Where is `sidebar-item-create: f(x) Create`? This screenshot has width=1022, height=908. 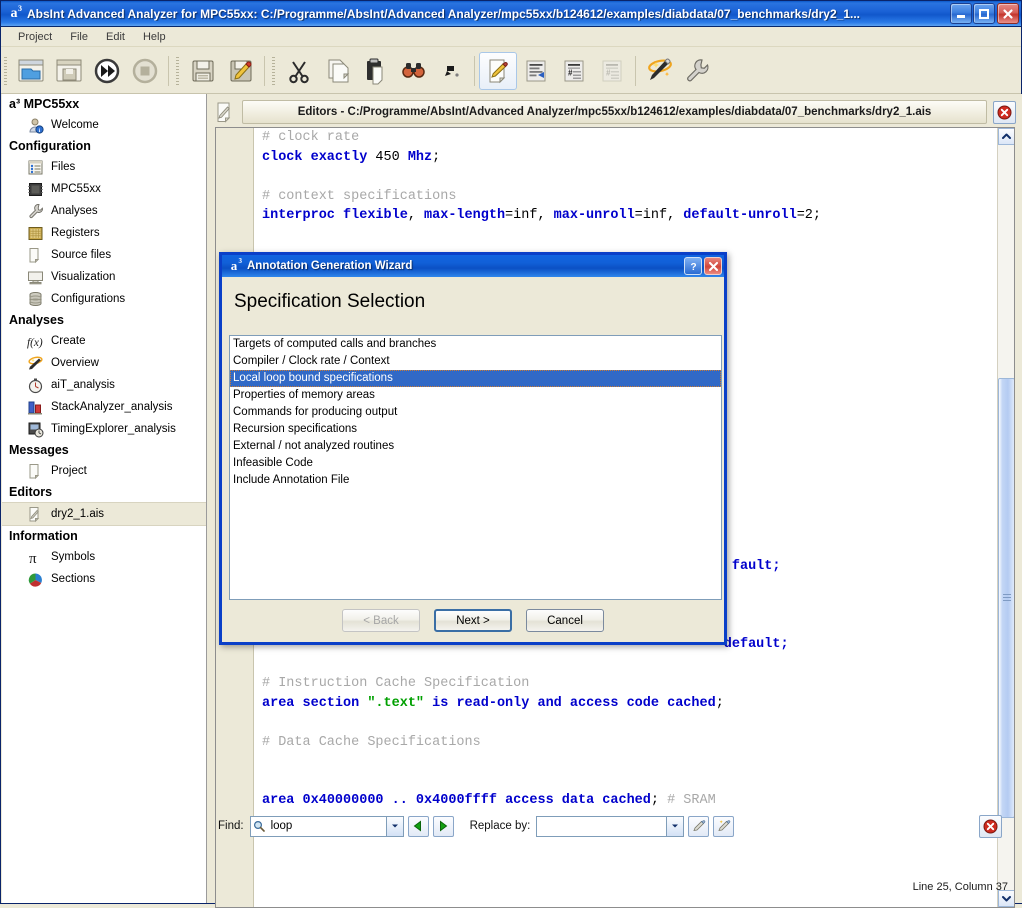 sidebar-item-create: f(x) Create is located at coordinates (104, 341).